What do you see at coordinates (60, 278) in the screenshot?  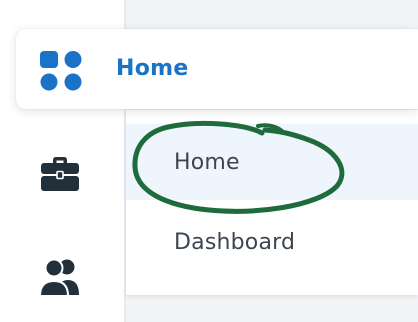 I see `users-icon` at bounding box center [60, 278].